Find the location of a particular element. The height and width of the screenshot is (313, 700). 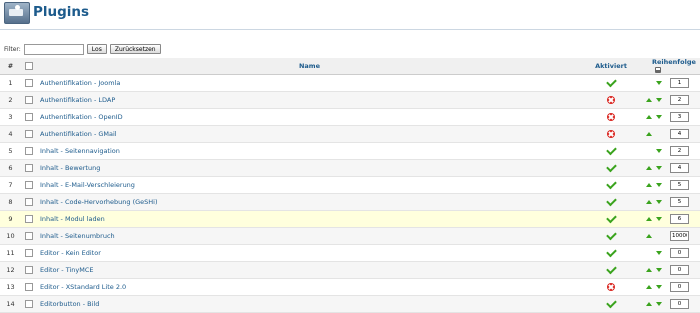

plugin-name-link: Inhalt - Bewertung is located at coordinates (70, 168).